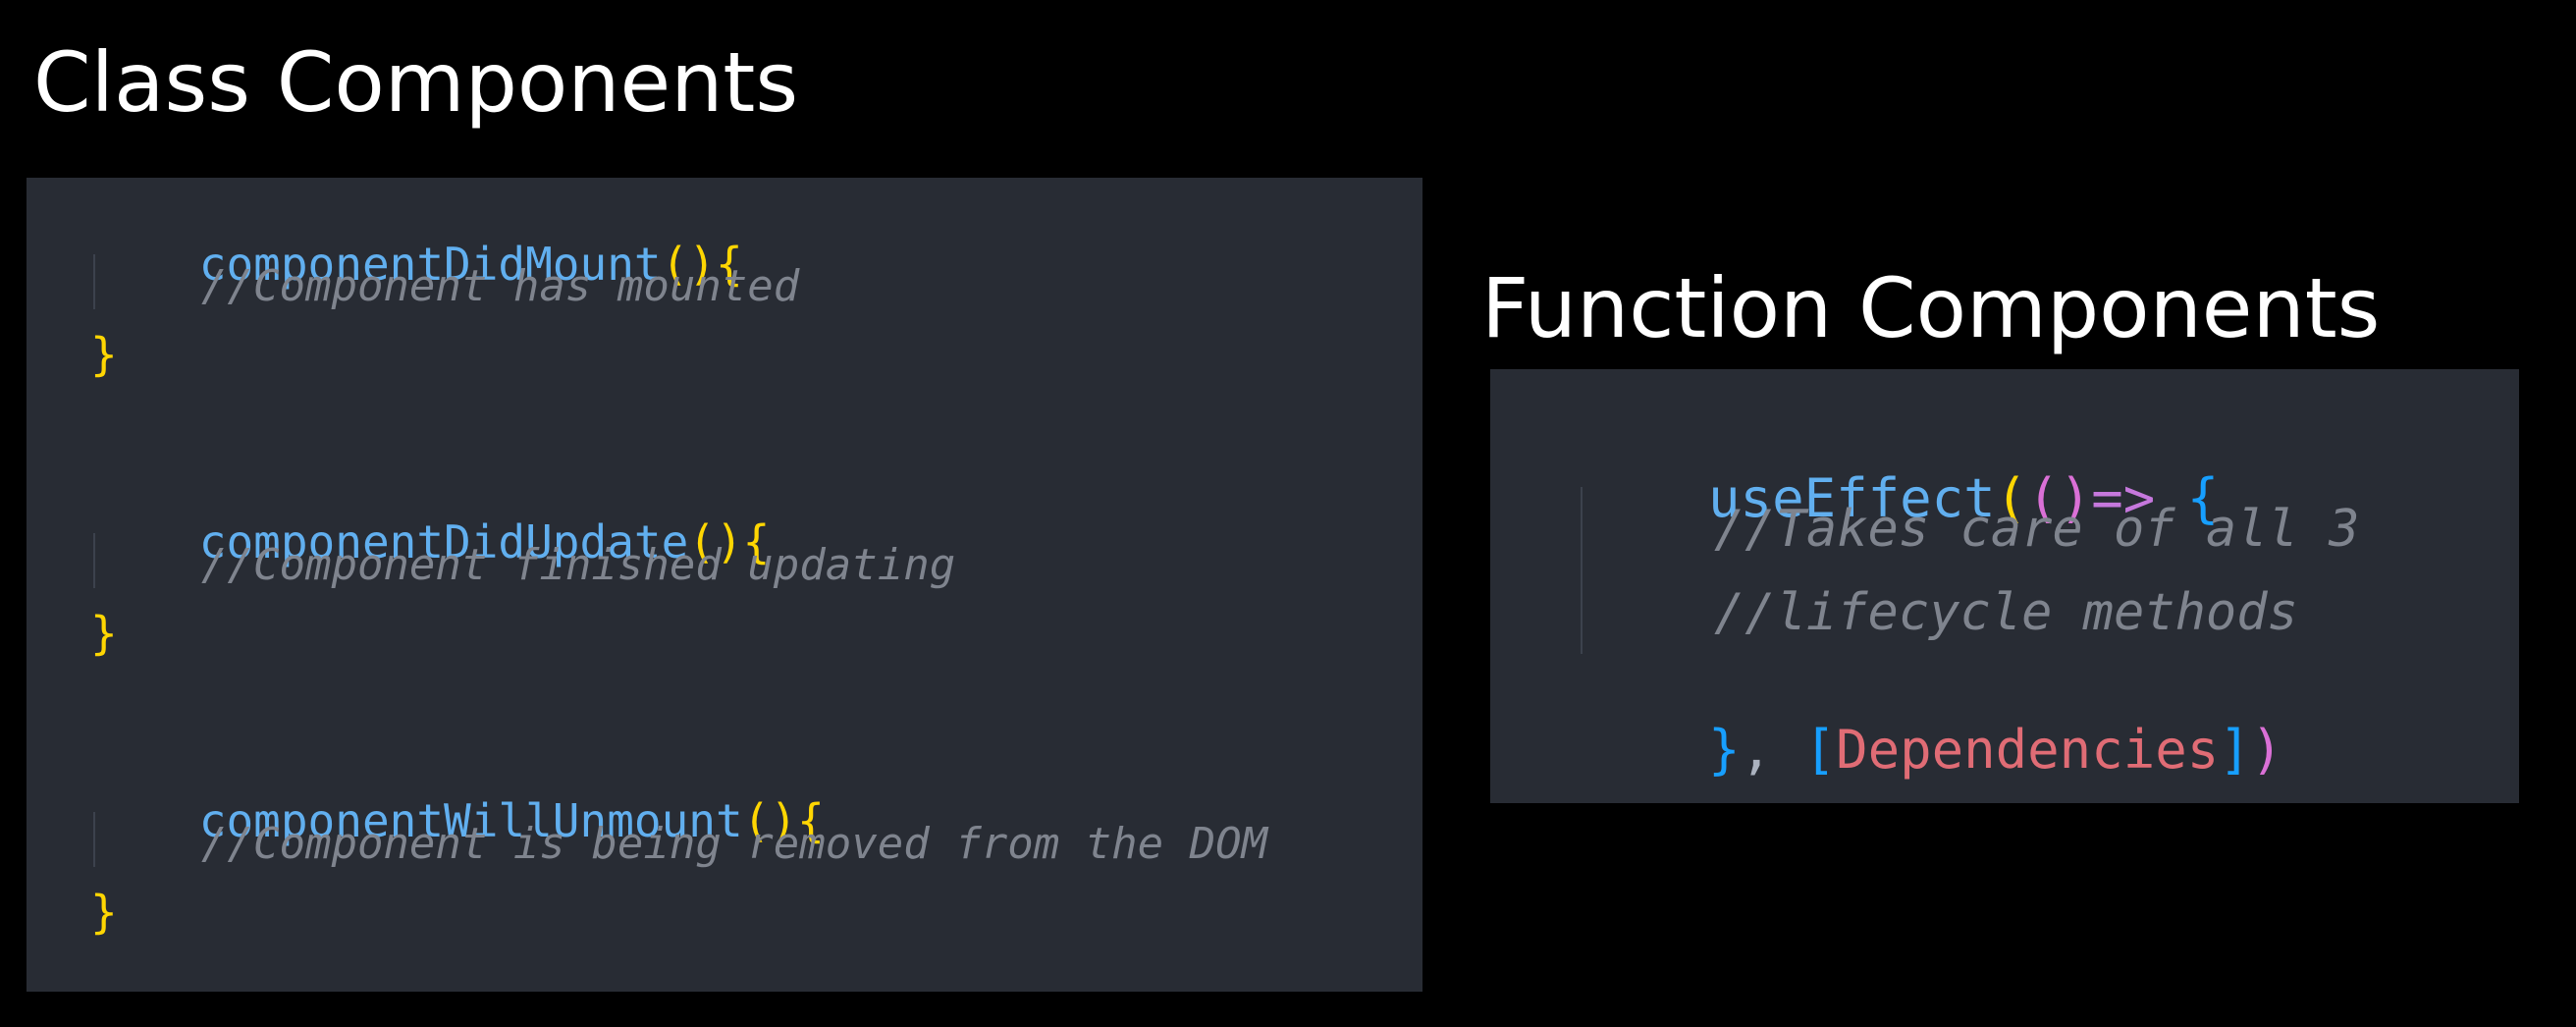 This screenshot has height=1027, width=2576. I want to click on function-components-title: Function Components, so click(1931, 308).